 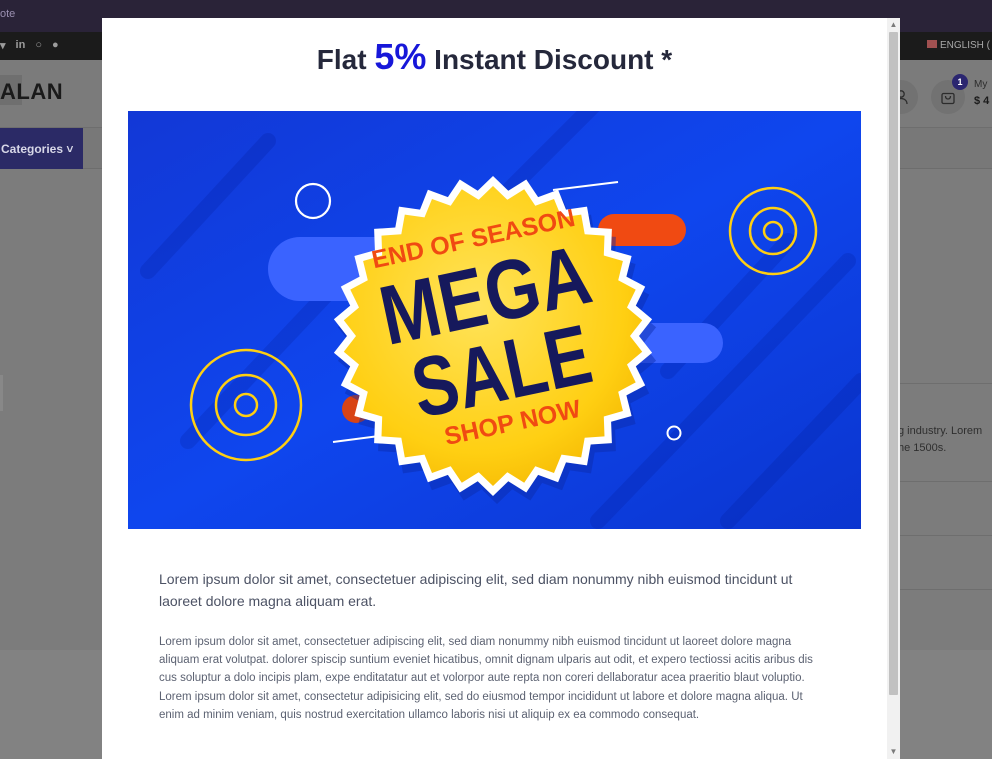 I want to click on cart-total: $ 4, so click(x=982, y=101).